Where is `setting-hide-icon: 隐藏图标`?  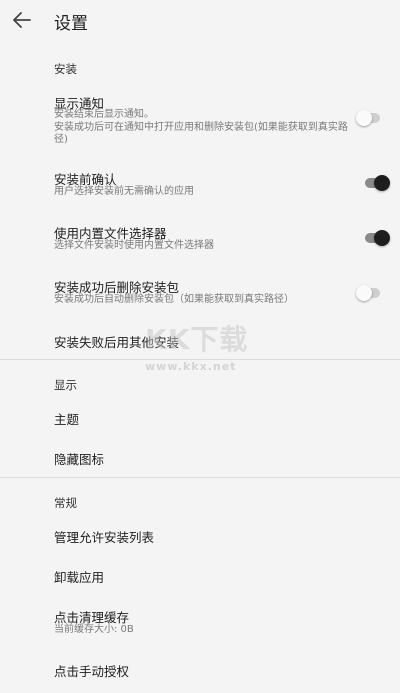 setting-hide-icon: 隐藏图标 is located at coordinates (200, 458).